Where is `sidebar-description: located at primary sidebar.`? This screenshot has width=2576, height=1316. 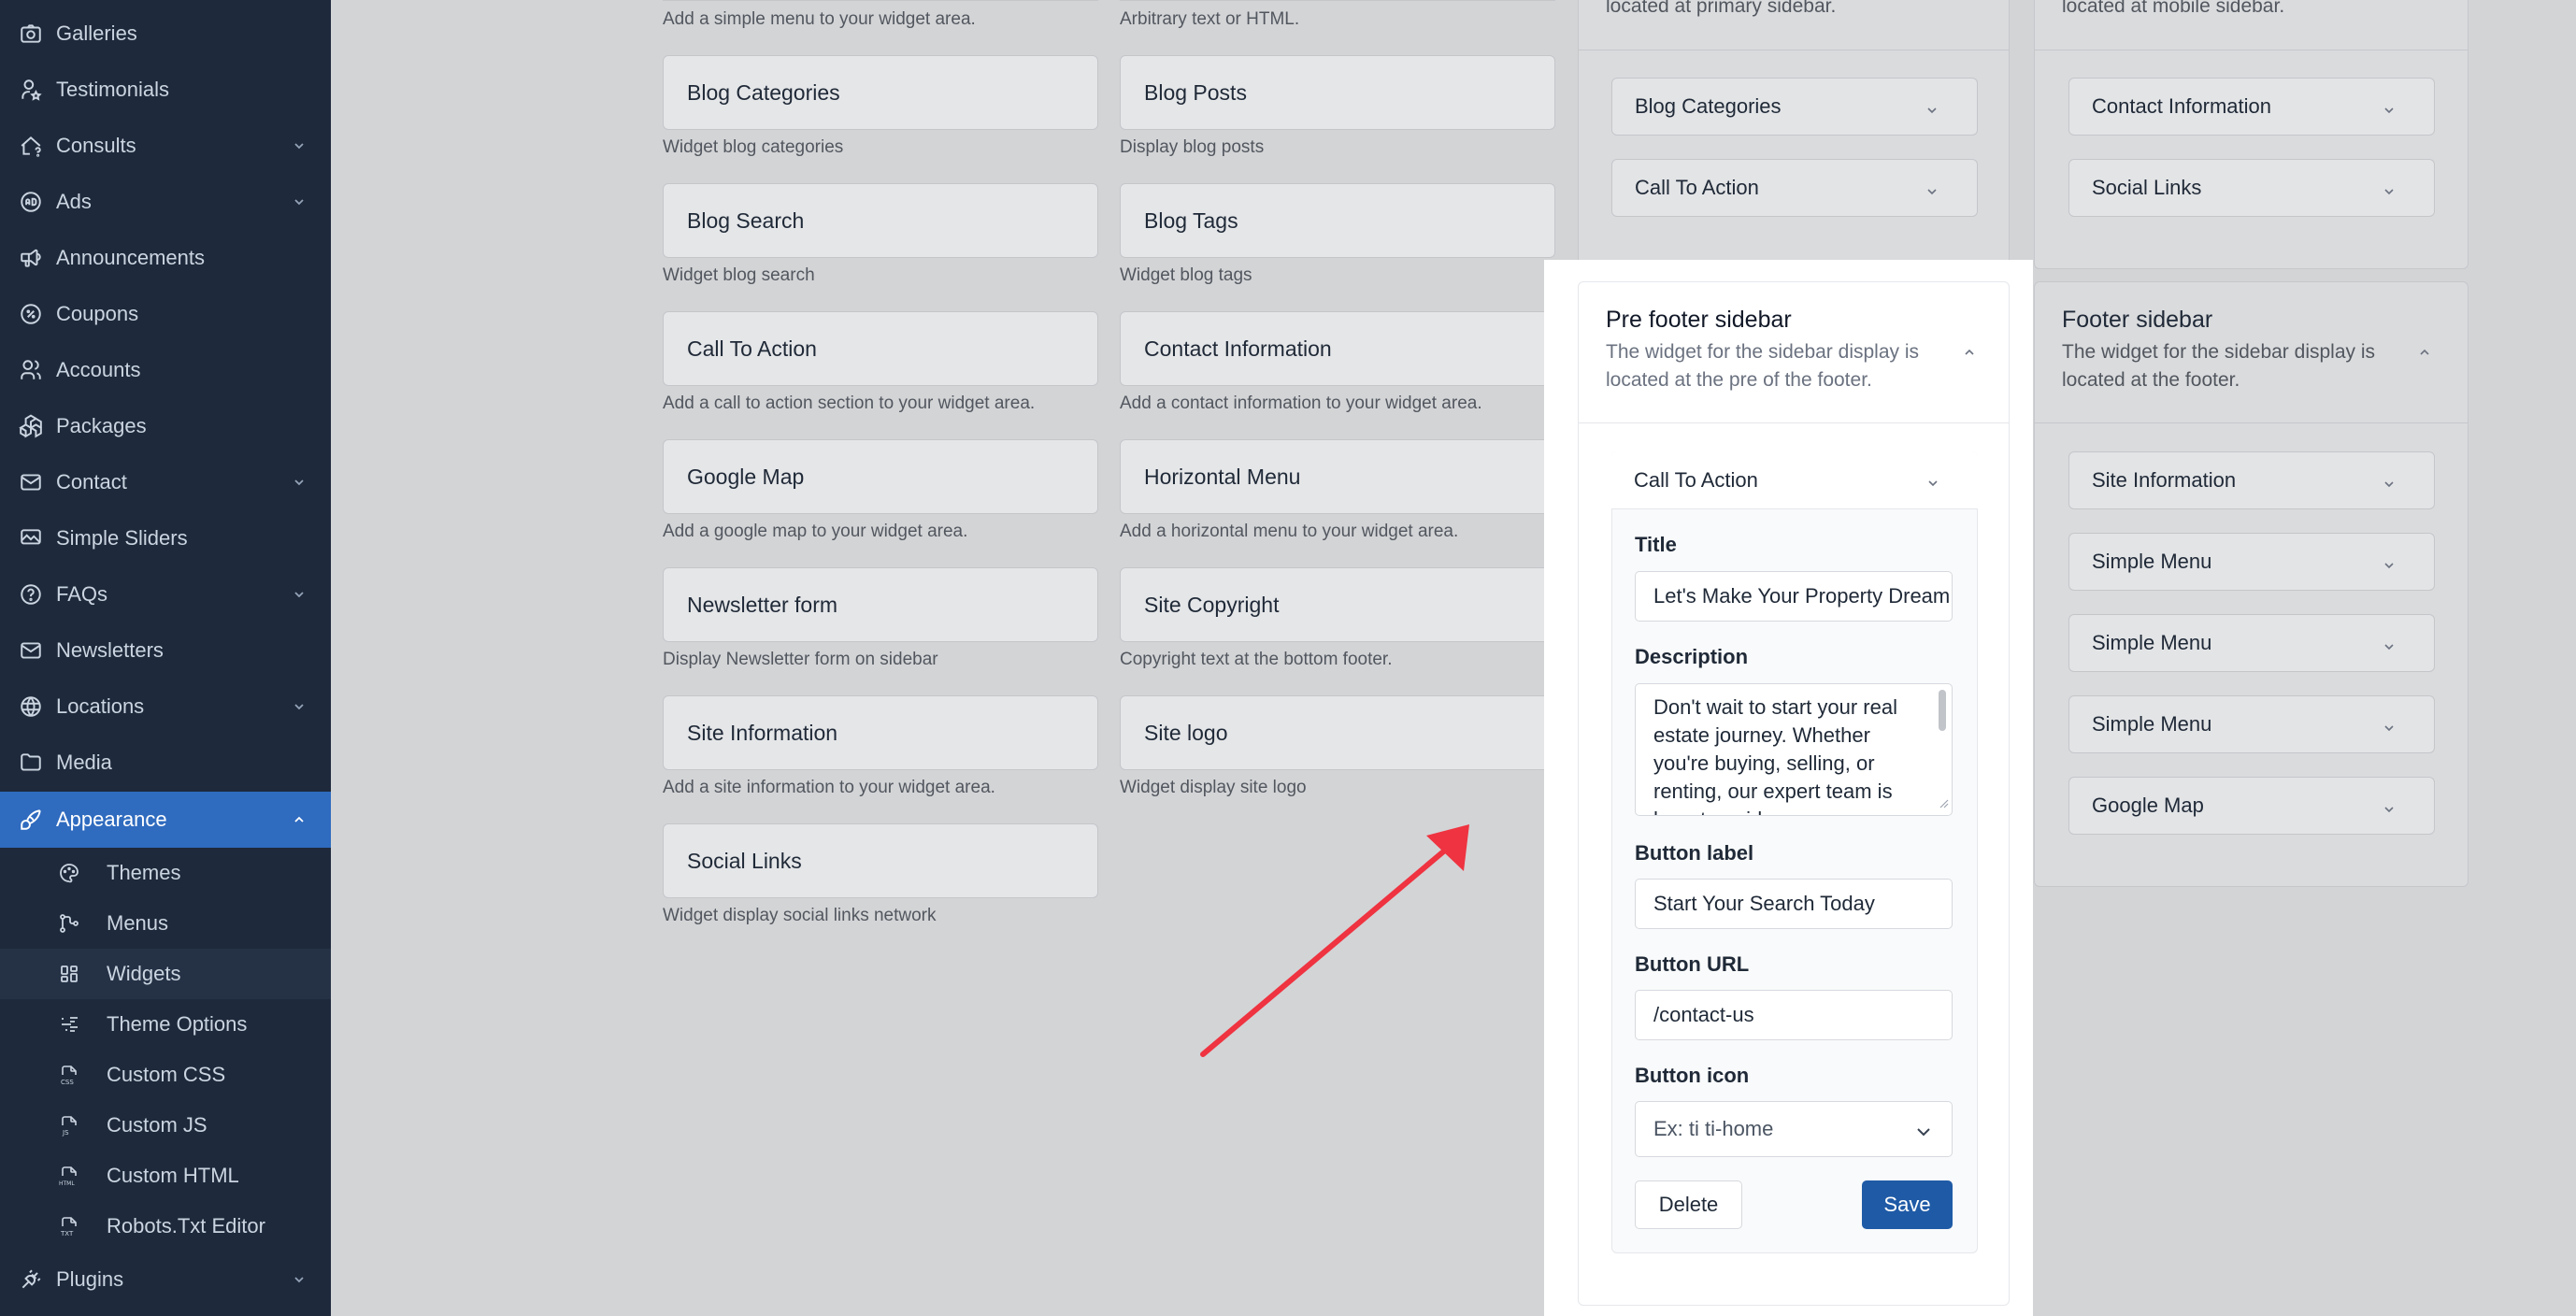 sidebar-description: located at primary sidebar. is located at coordinates (1721, 8).